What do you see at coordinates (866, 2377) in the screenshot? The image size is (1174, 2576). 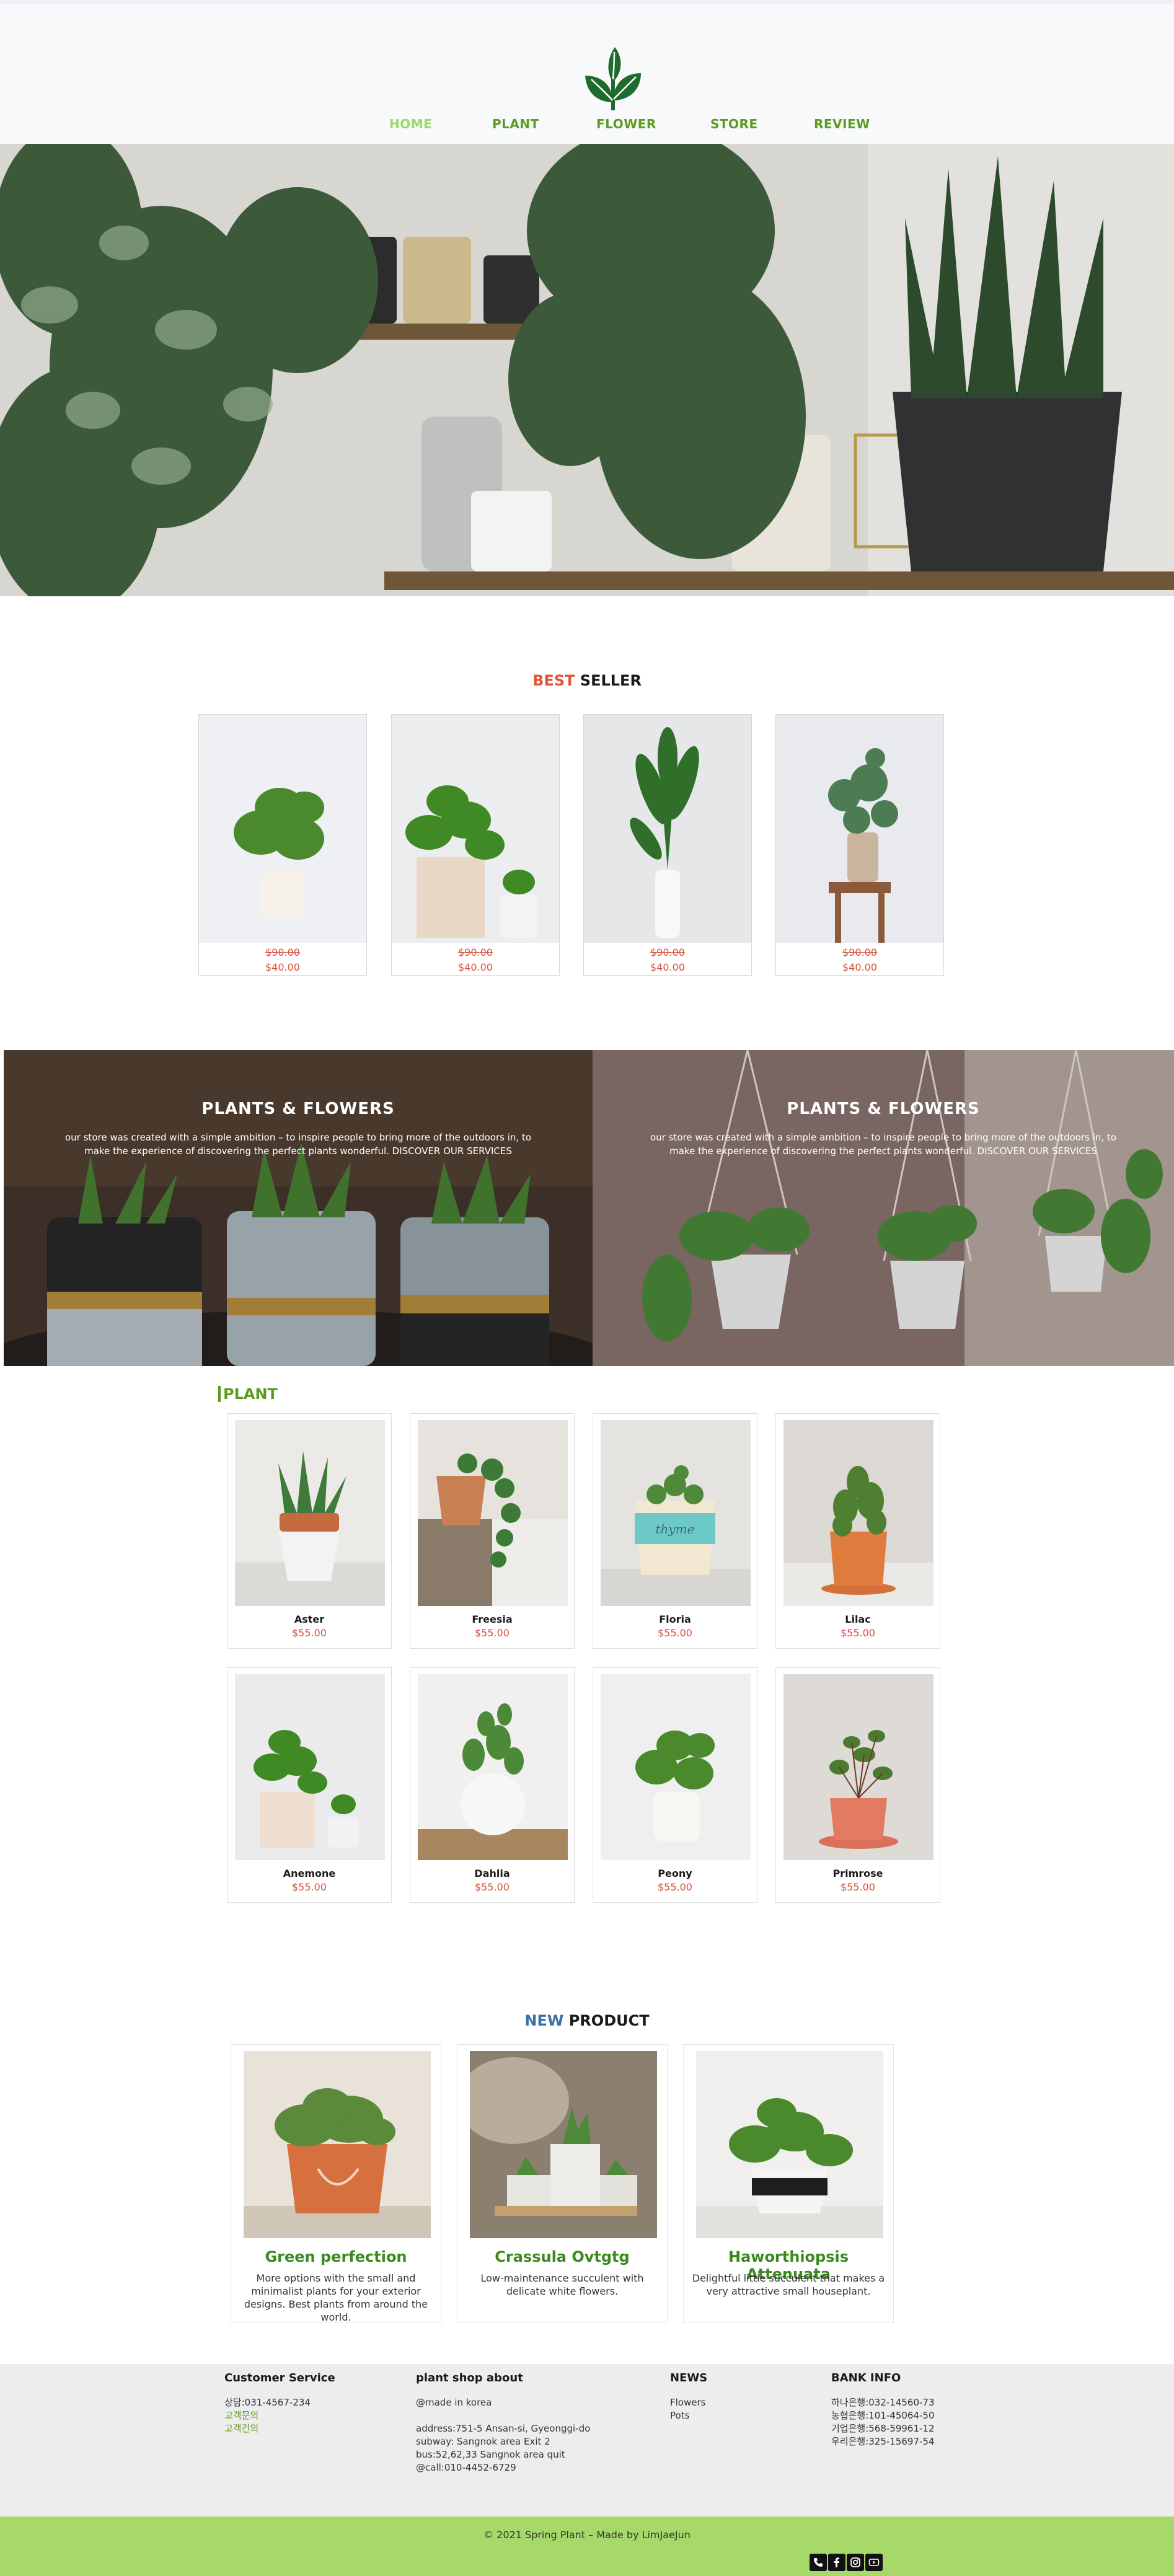 I see `footer-heading: BANK INFO` at bounding box center [866, 2377].